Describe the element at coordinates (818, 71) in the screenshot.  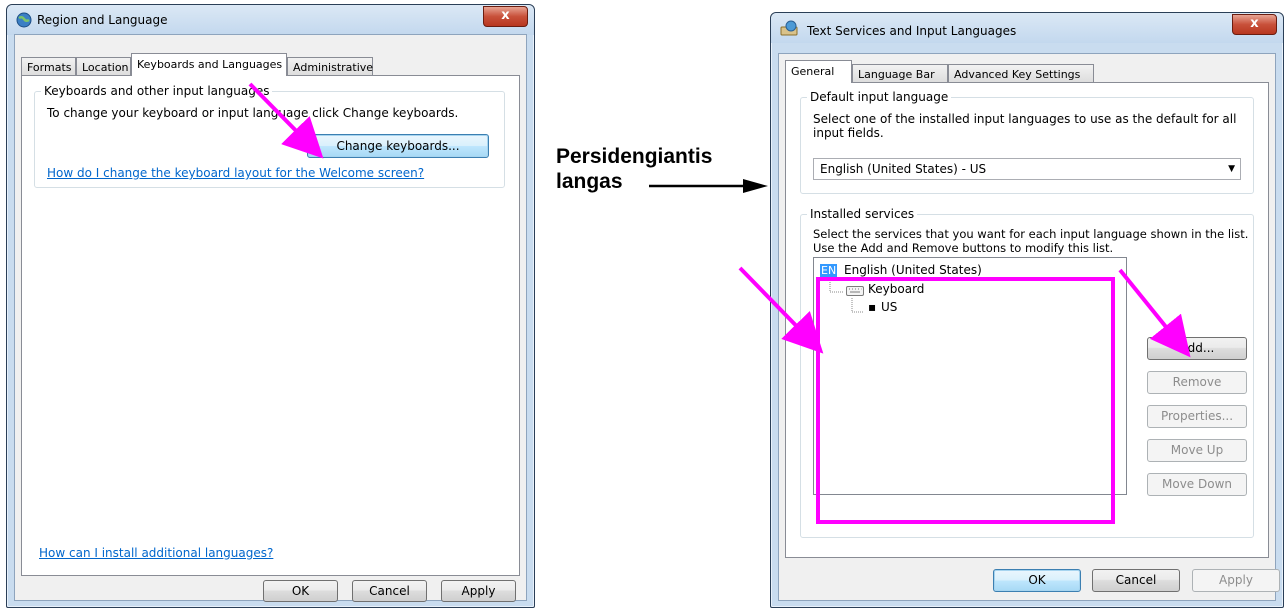
I see `tab-general: General` at that location.